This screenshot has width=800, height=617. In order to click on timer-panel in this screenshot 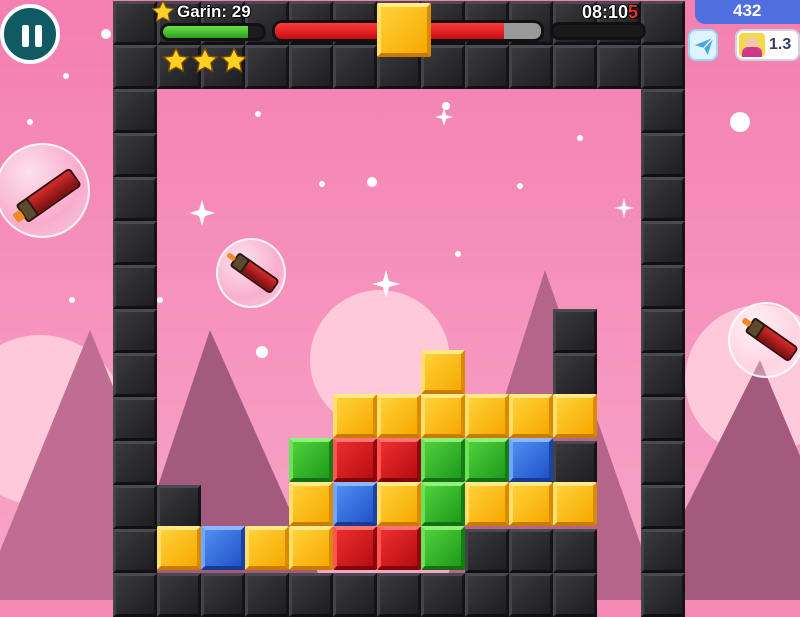, I will do `click(598, 31)`.